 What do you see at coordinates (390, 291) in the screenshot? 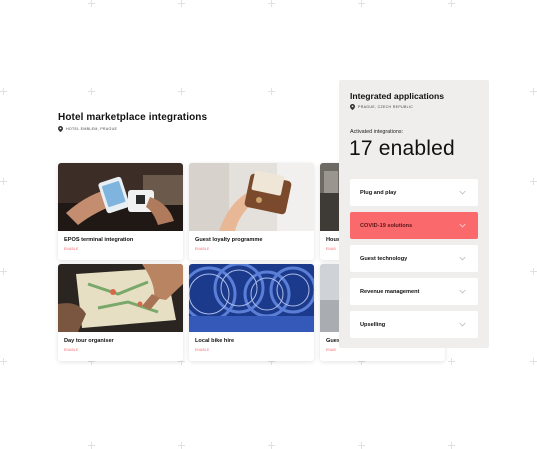
I see `accordion-label: Revenue management` at bounding box center [390, 291].